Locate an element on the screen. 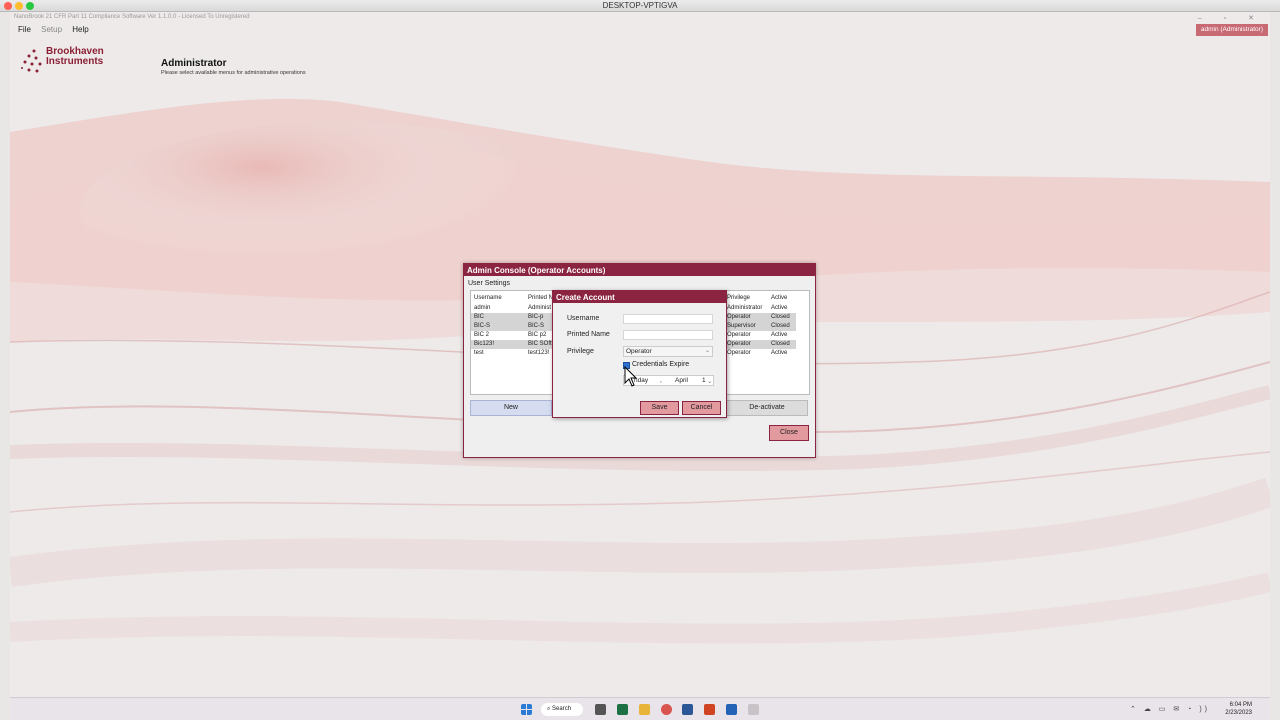  cell-printed-name: BIC-S is located at coordinates (536, 326).